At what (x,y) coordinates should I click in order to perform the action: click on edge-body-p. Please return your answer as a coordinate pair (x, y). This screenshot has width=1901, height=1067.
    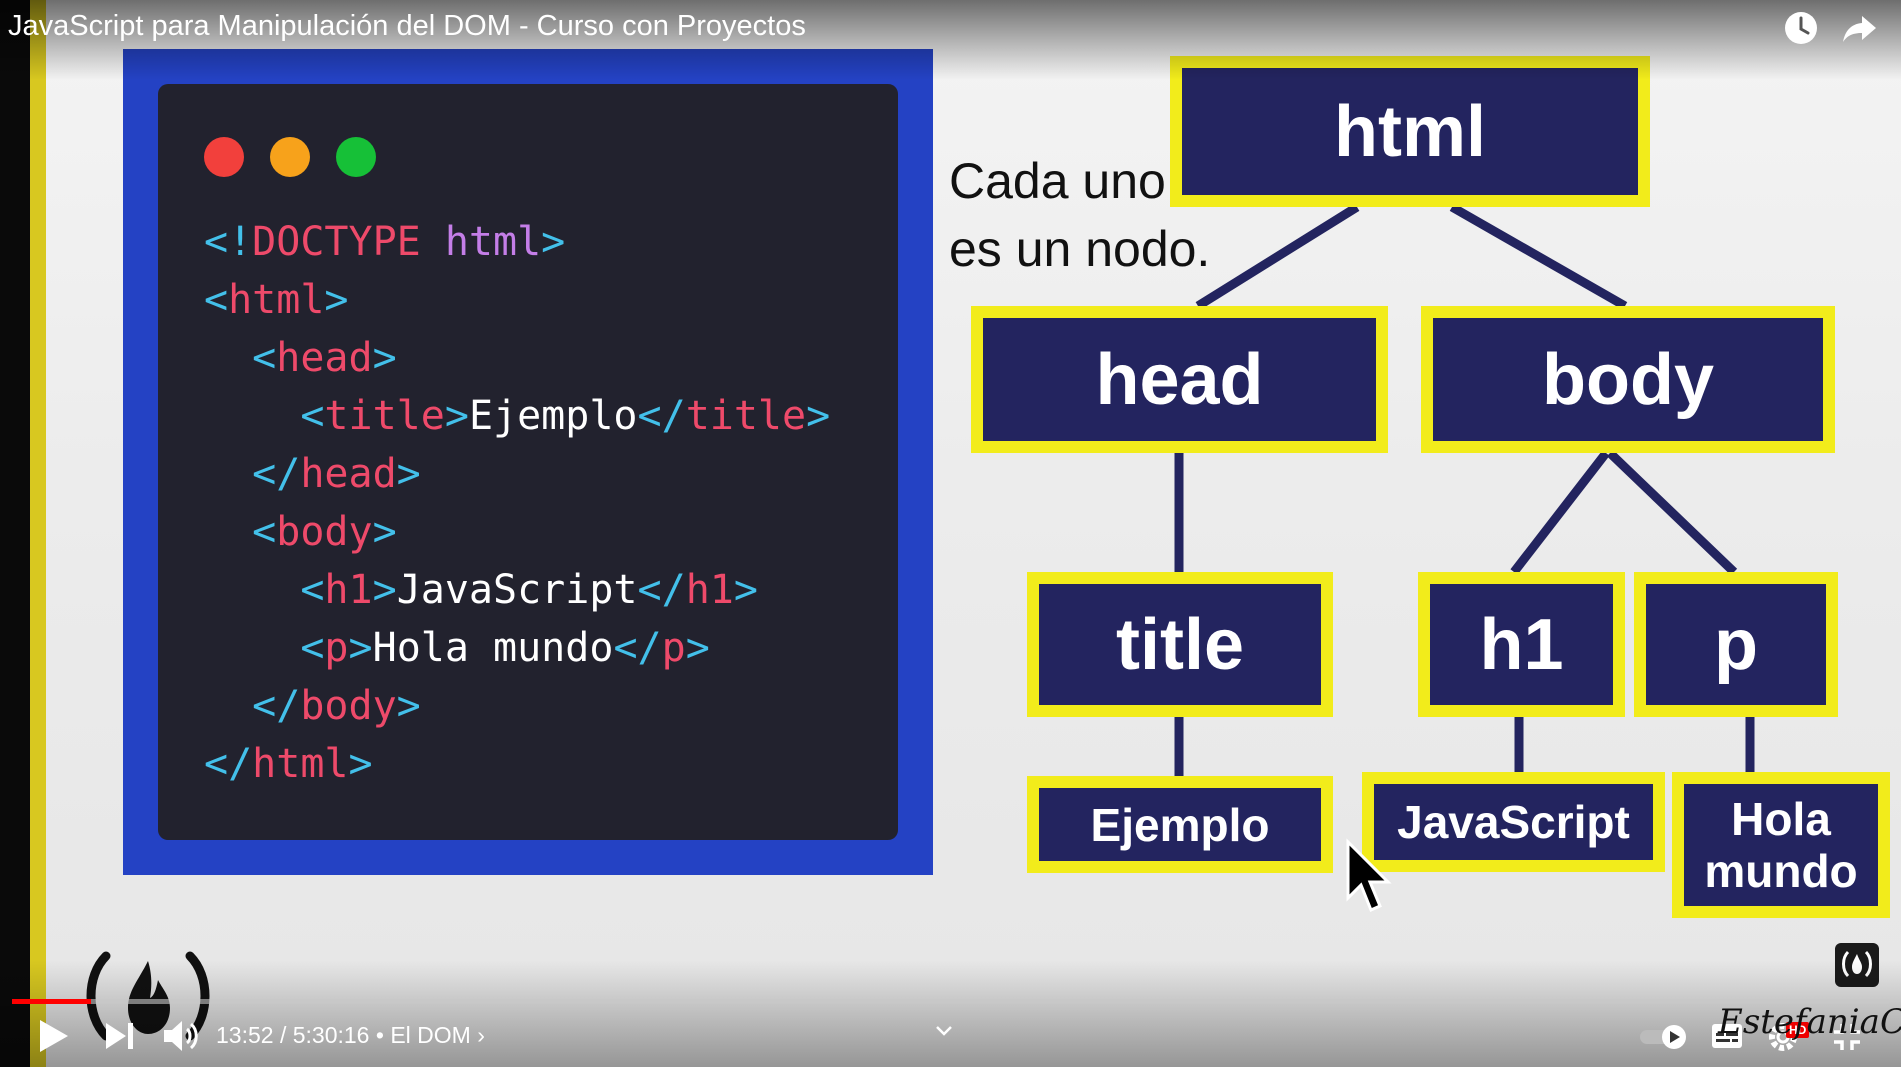
    Looking at the image, I should click on (1672, 512).